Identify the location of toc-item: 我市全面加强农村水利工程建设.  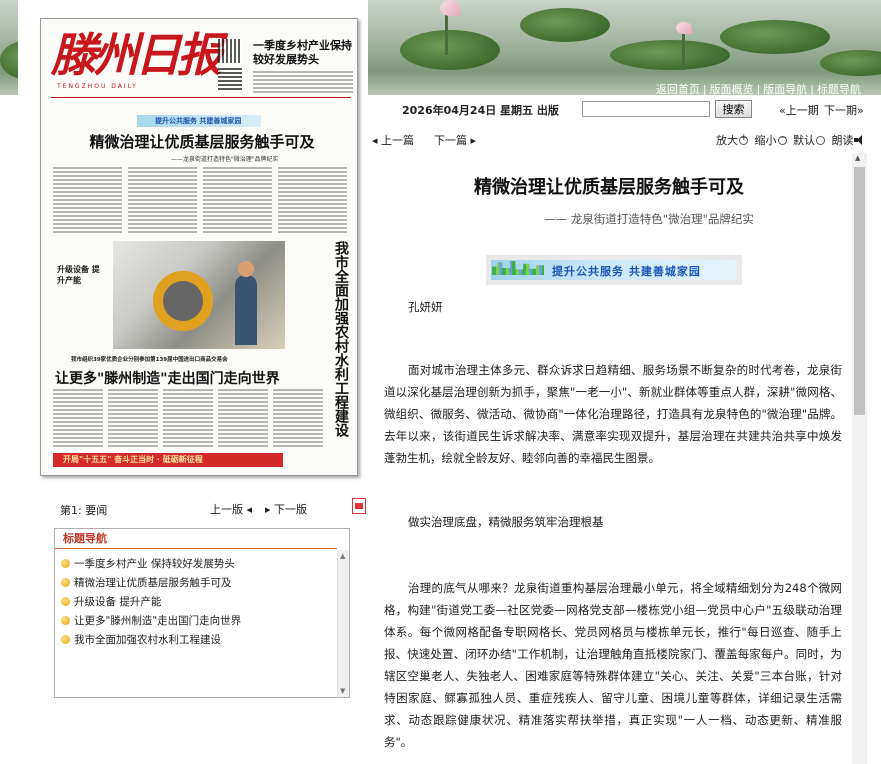
(205, 640).